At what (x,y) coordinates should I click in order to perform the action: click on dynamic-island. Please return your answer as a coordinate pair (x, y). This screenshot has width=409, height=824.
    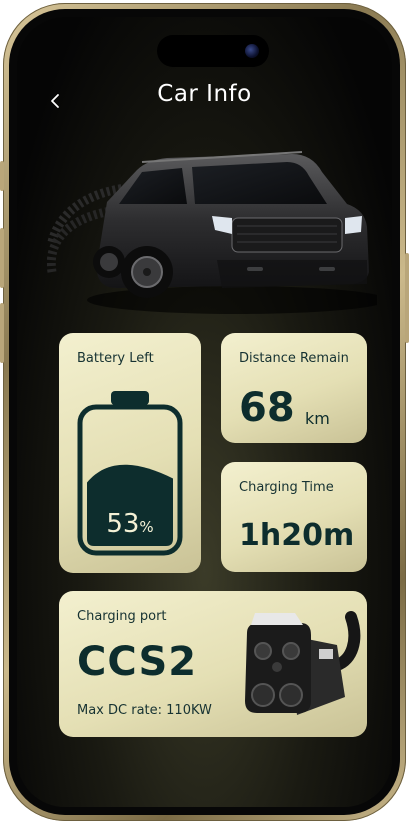
    Looking at the image, I should click on (213, 51).